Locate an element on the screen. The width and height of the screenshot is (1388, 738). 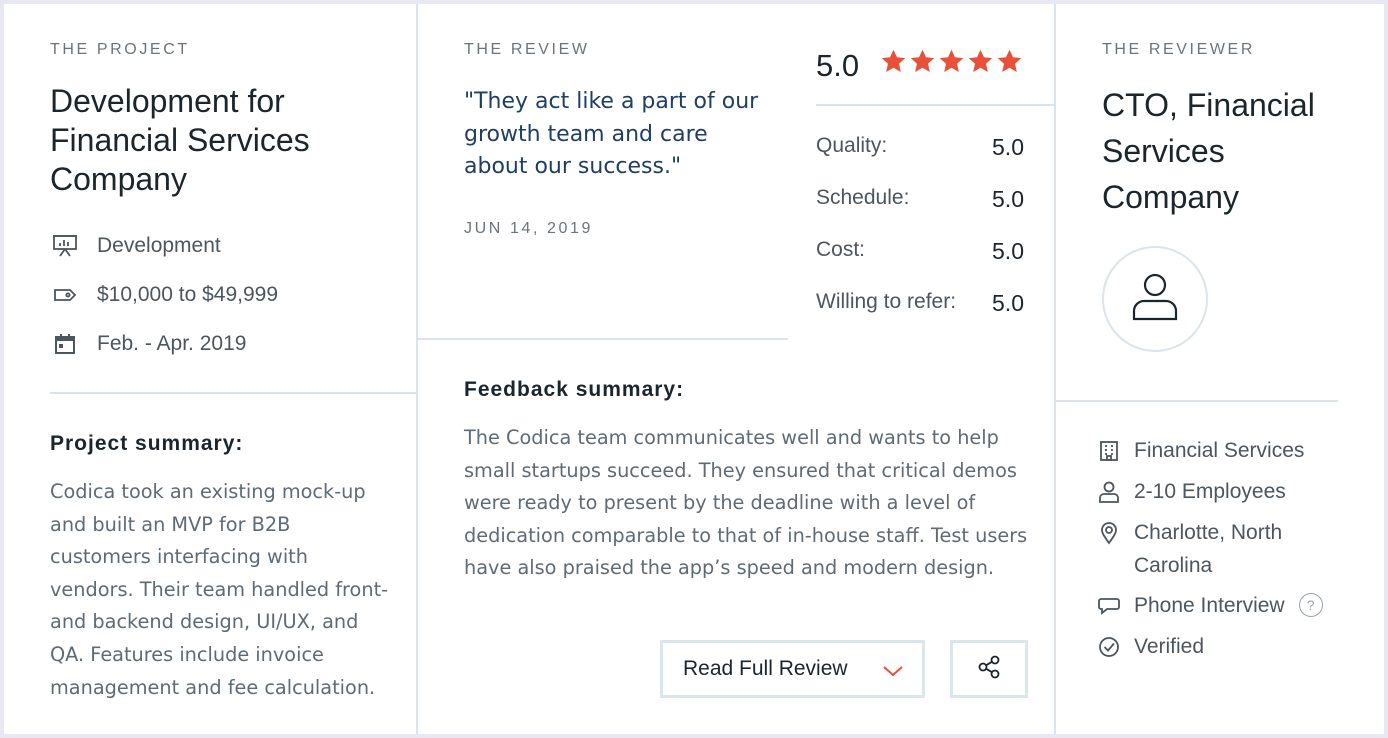
verified-row: Verified is located at coordinates (1150, 646).